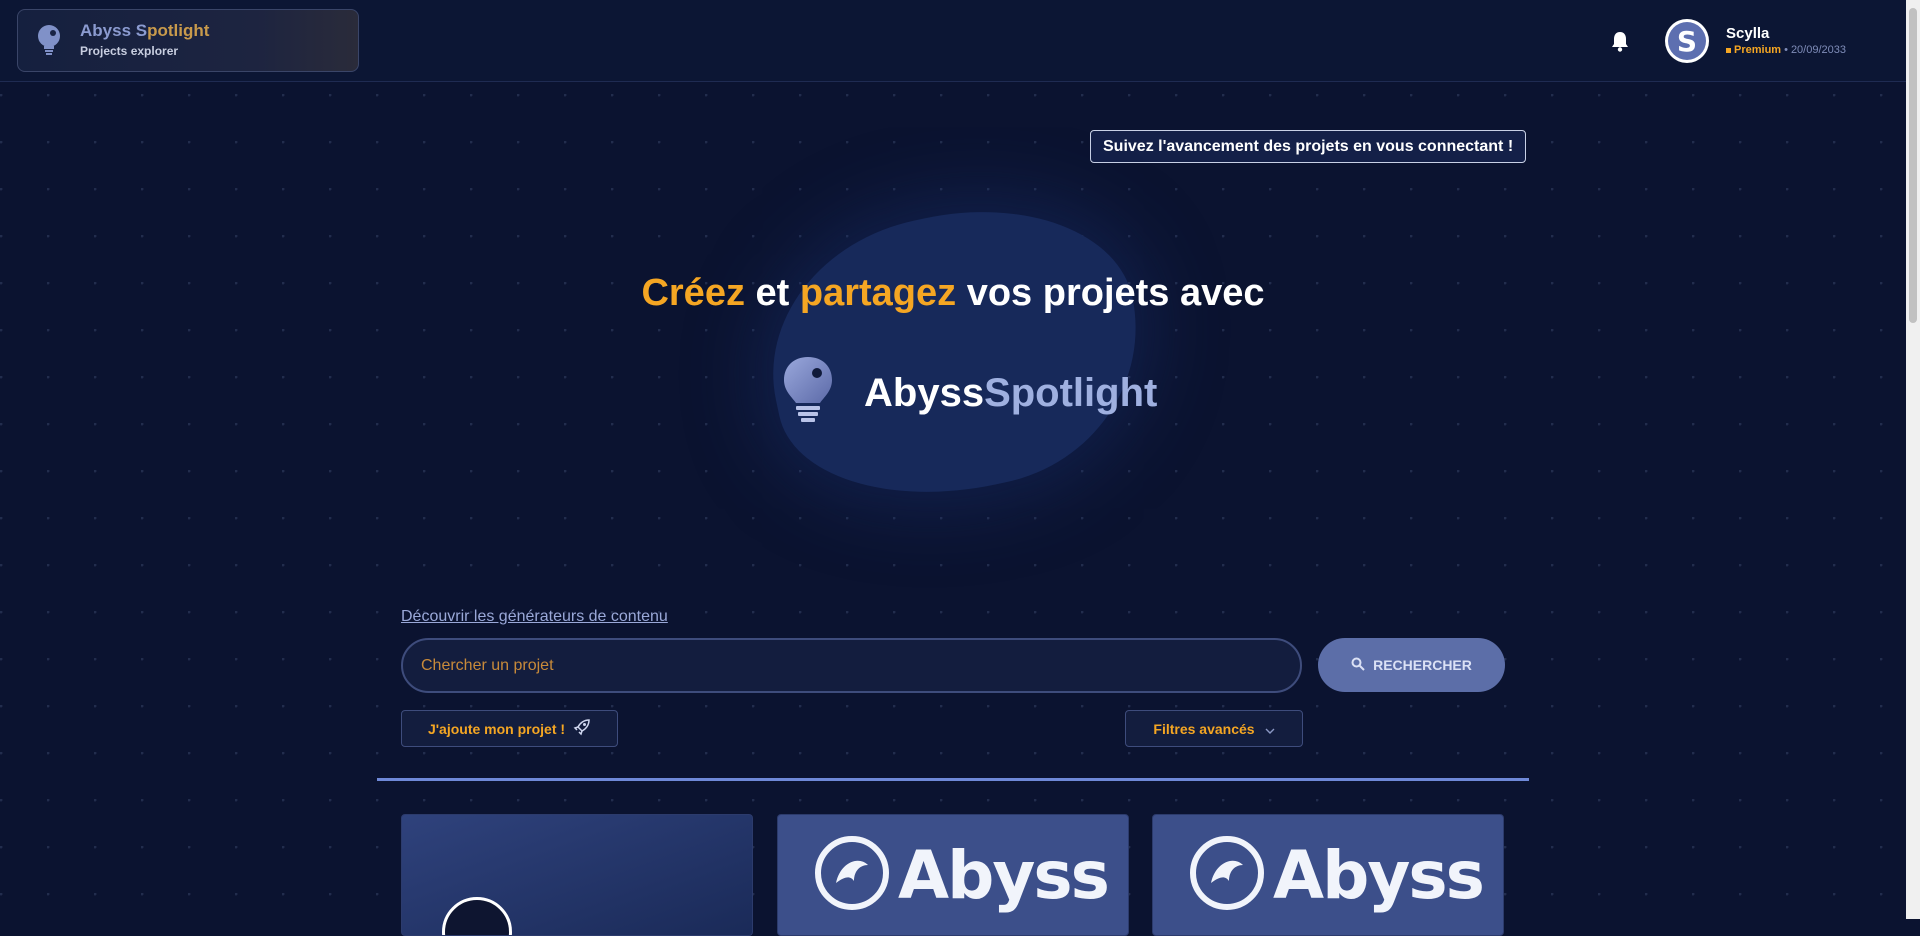 The height and width of the screenshot is (936, 1920). Describe the element at coordinates (953, 293) in the screenshot. I see `hero-headline: Créez et partagez vos projets avec` at that location.